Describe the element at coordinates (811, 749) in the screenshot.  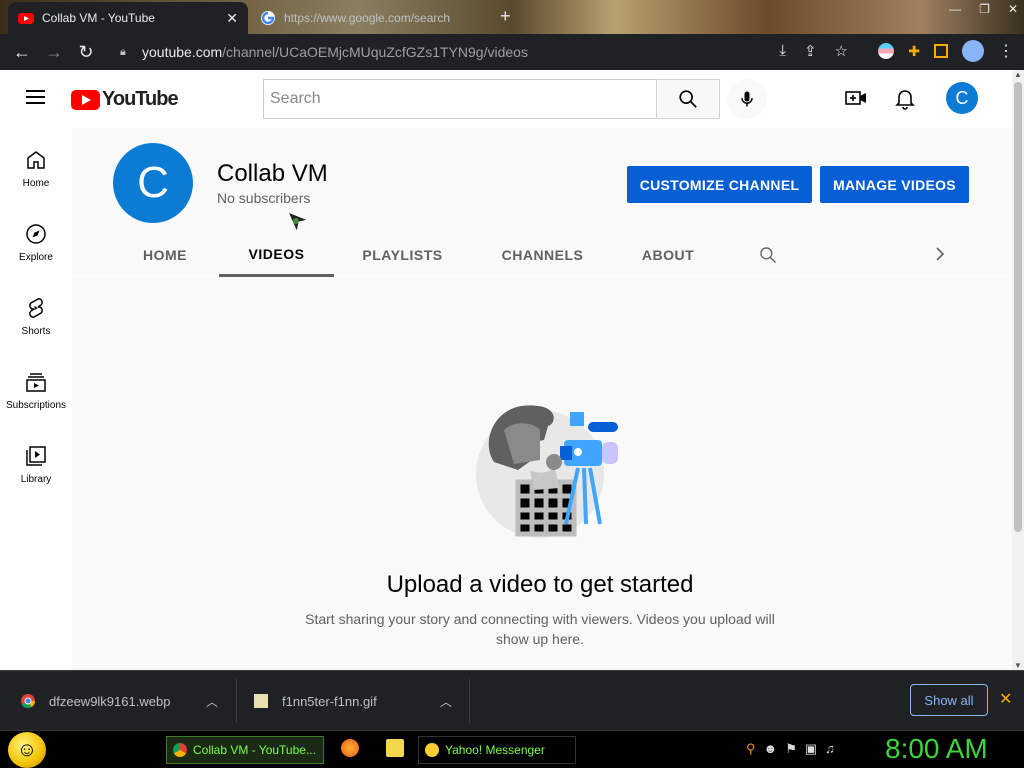
I see `network-tray-icon: ▣` at that location.